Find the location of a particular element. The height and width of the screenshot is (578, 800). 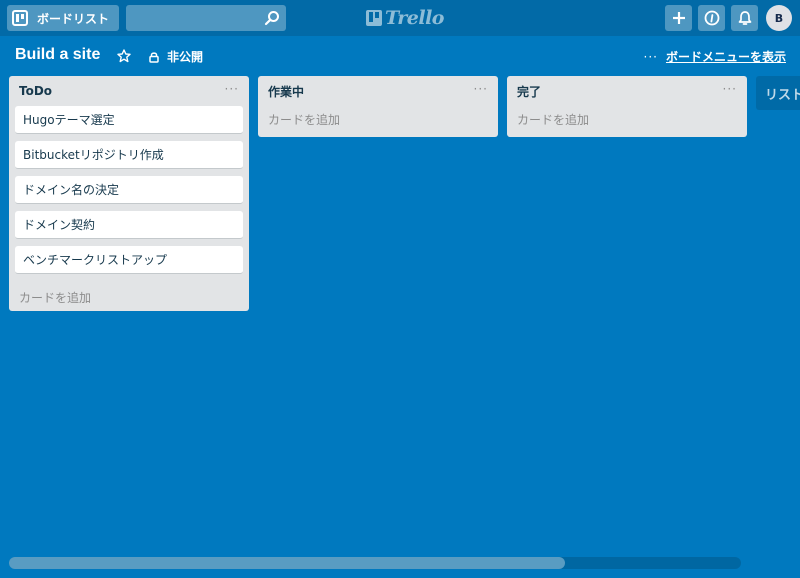

board-menu-label: ボードメニューを表示 is located at coordinates (725, 57).